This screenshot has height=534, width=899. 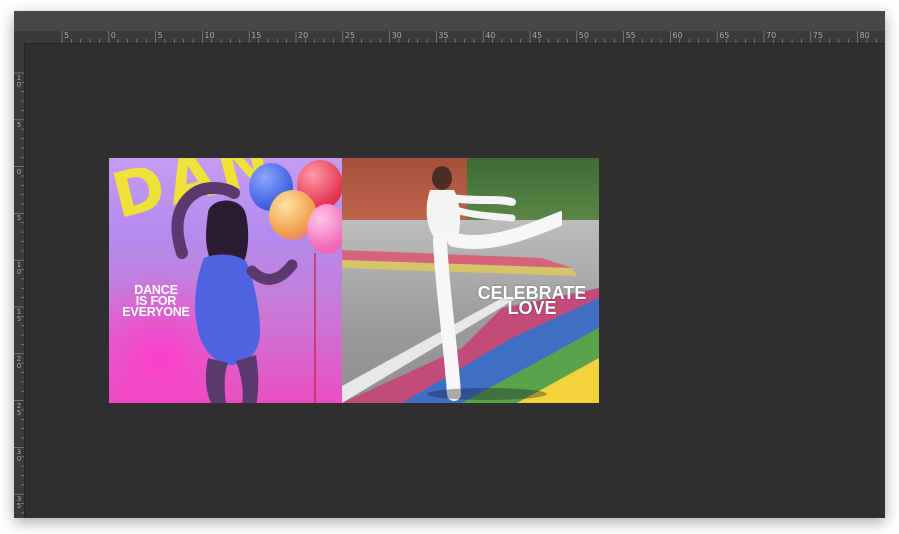 I want to click on horizontal-ruler-label: 65, so click(x=724, y=35).